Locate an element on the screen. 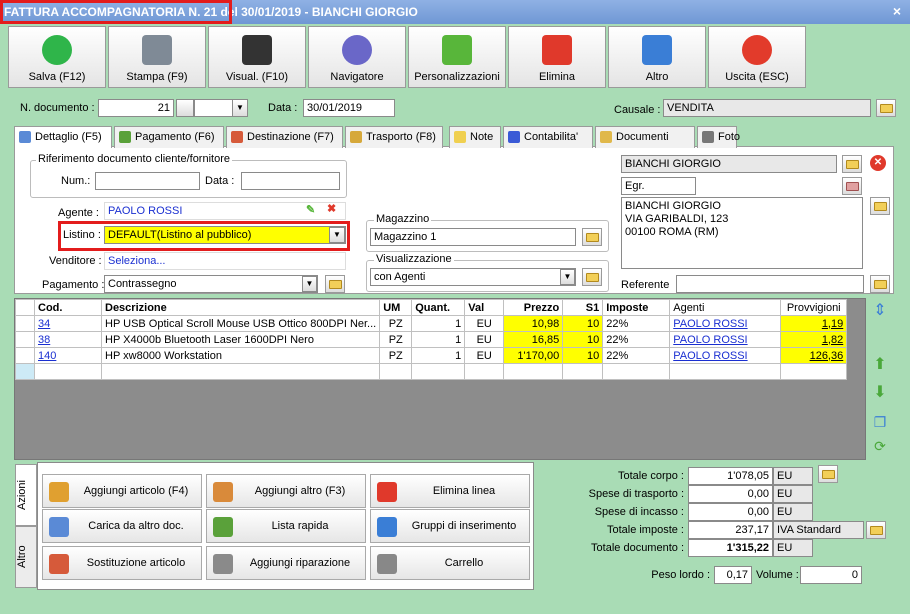  tab-6: Contabilita' is located at coordinates (548, 137).